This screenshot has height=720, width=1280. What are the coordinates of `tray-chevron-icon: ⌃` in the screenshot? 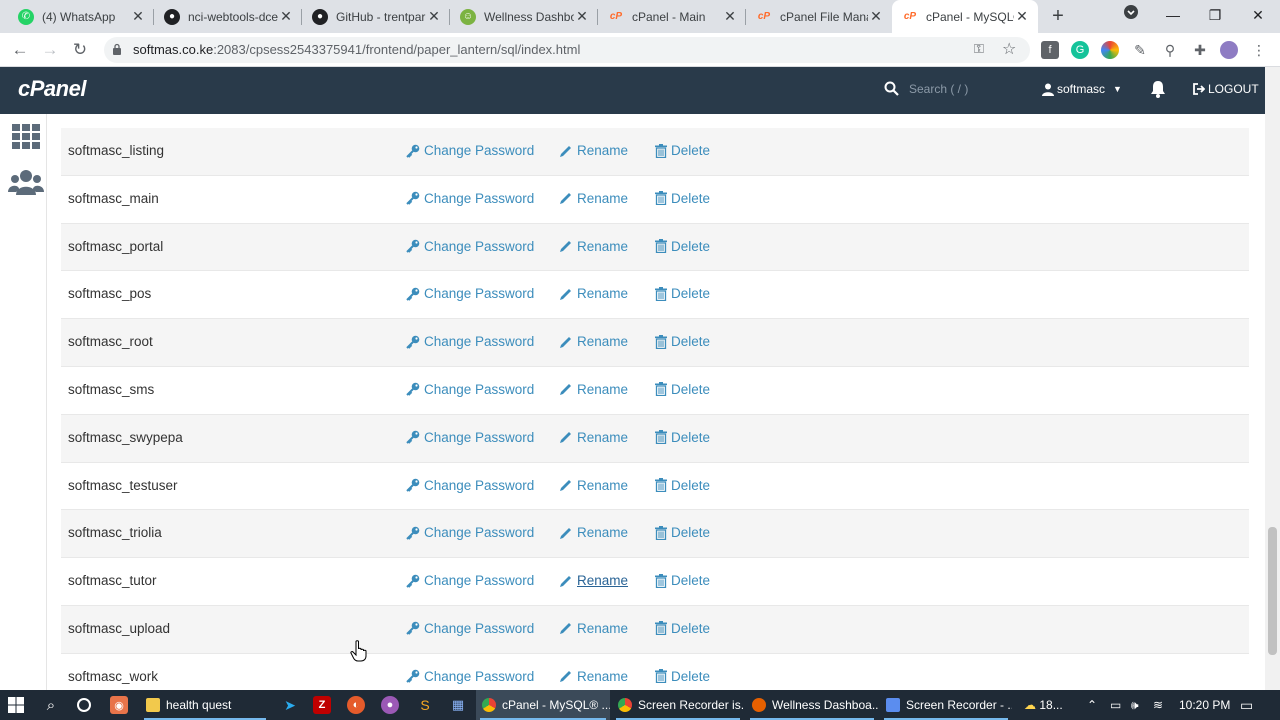 It's located at (1092, 705).